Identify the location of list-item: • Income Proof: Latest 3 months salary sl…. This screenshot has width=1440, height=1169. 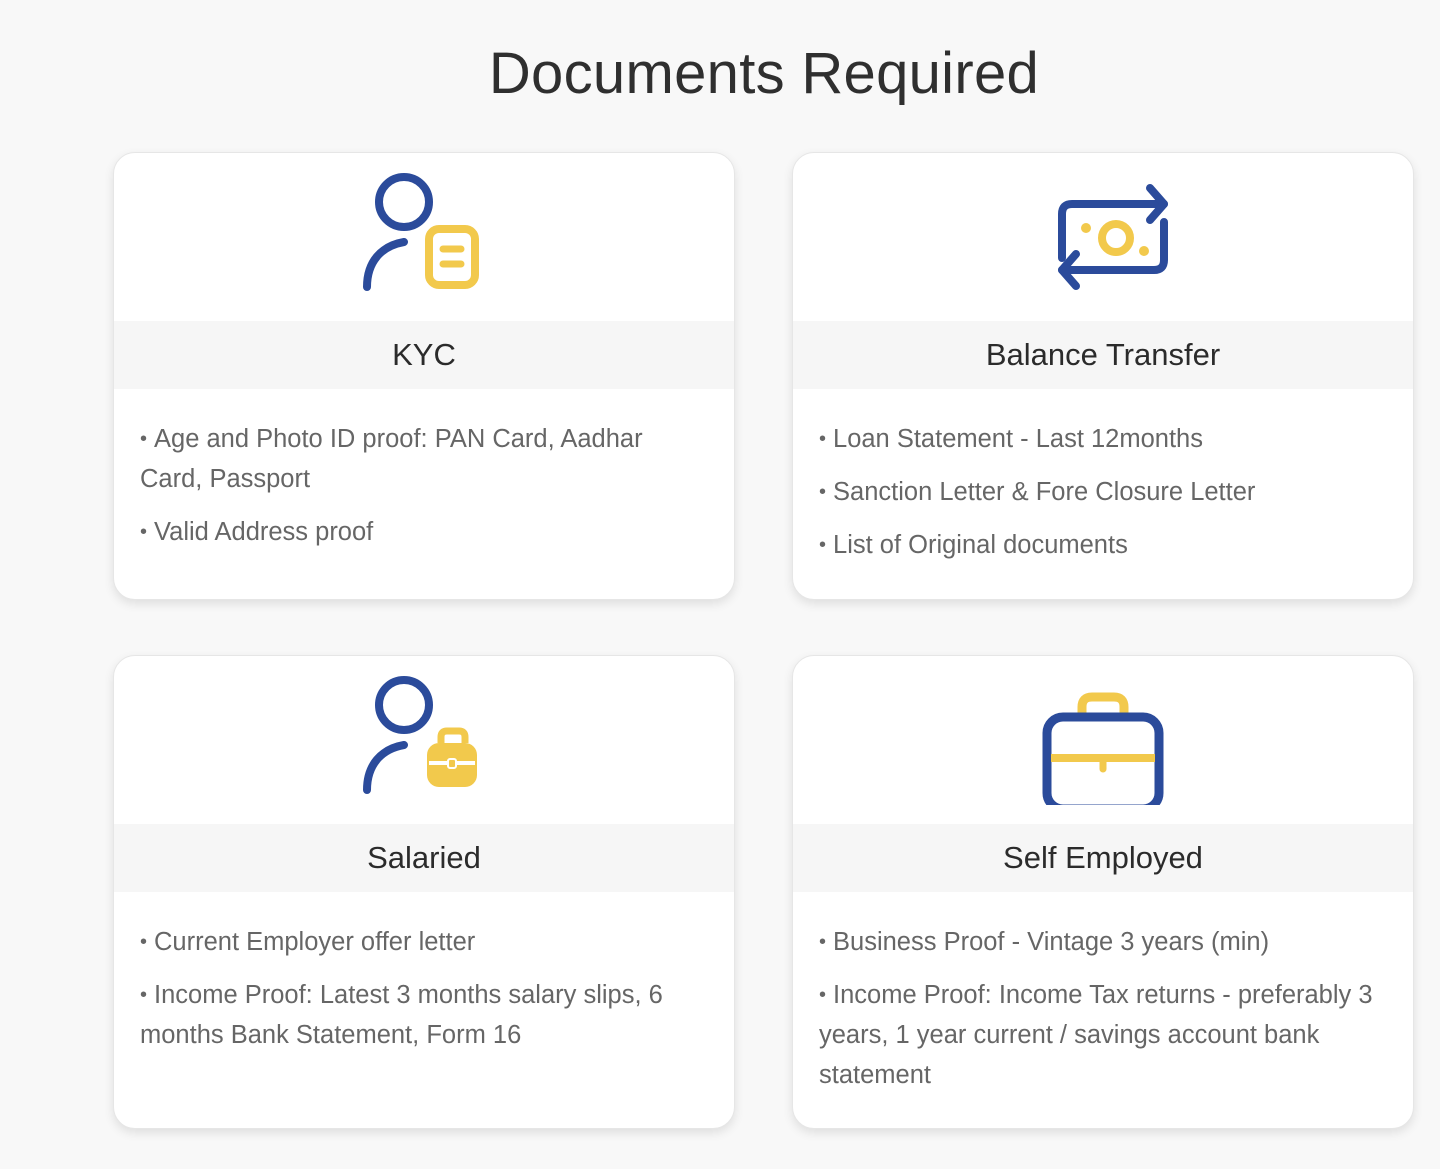
(424, 1015).